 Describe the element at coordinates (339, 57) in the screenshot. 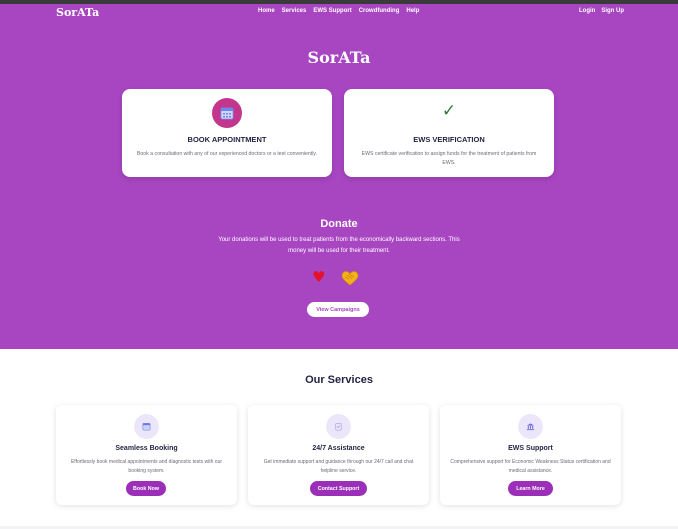

I see `hero-title: SorATa` at that location.